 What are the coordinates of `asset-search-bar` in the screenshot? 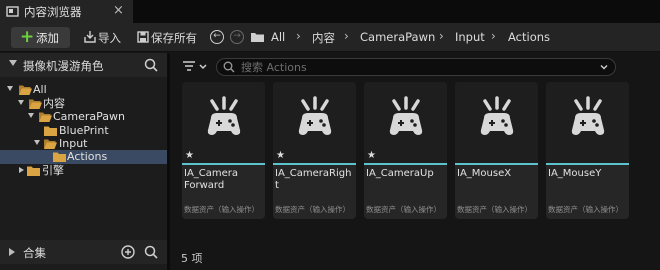 It's located at (416, 67).